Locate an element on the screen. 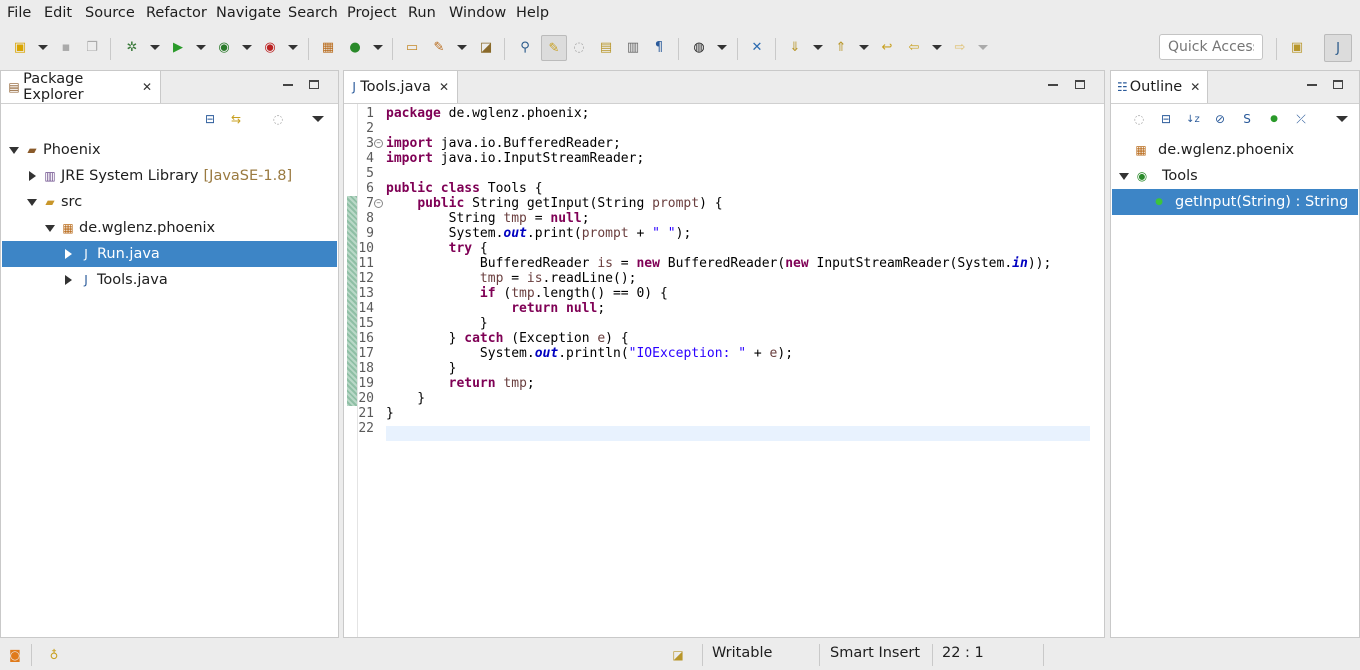 This screenshot has height=670, width=1360. input-method-icon: ◪ is located at coordinates (678, 655).